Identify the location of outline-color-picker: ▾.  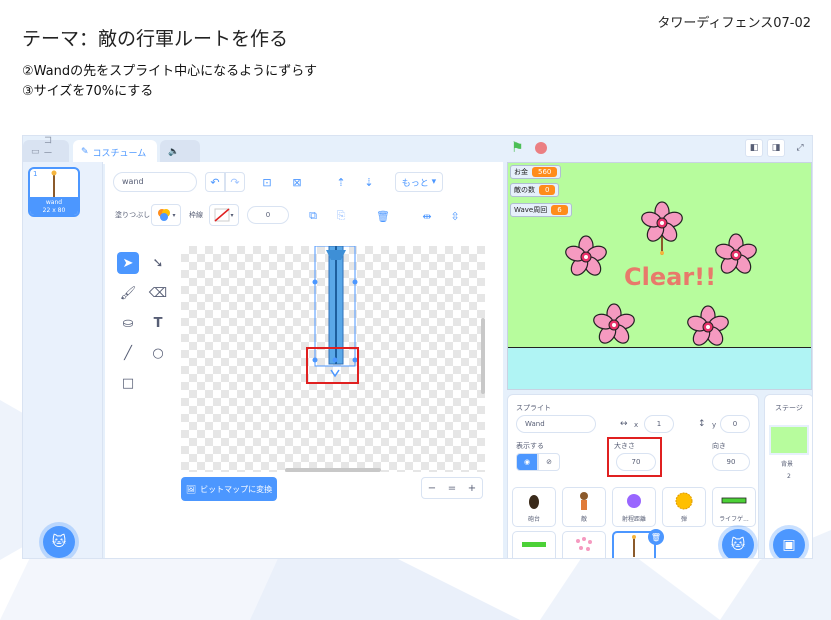
(224, 215).